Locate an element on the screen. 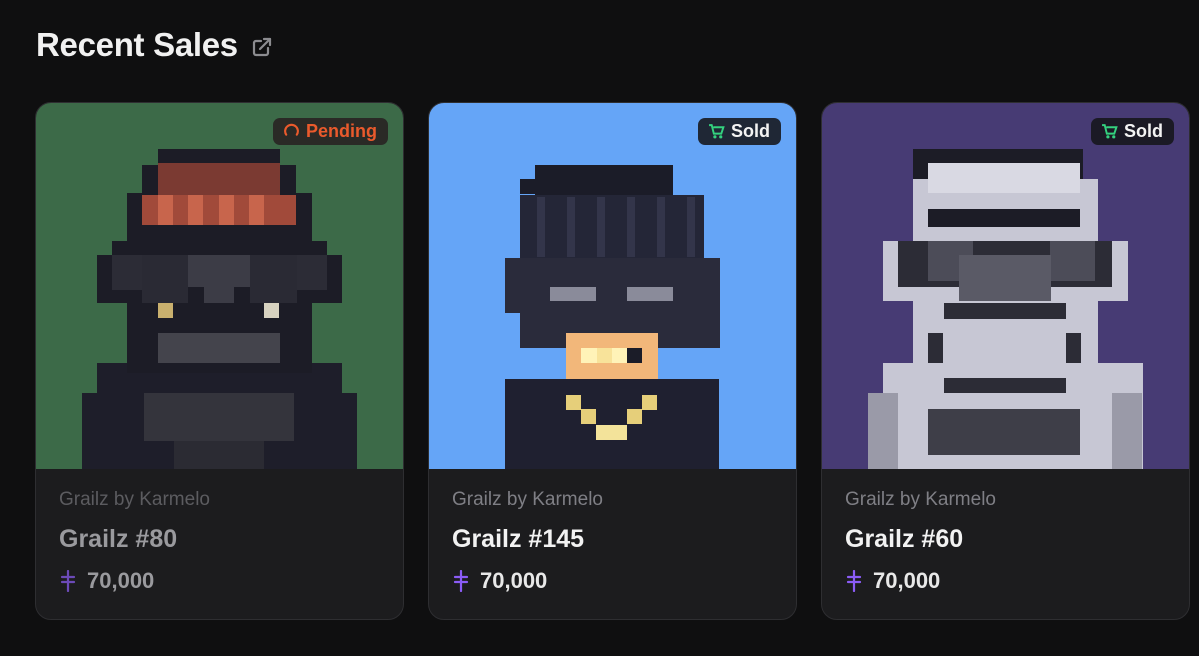 The image size is (1199, 656). status-label: Pending is located at coordinates (341, 131).